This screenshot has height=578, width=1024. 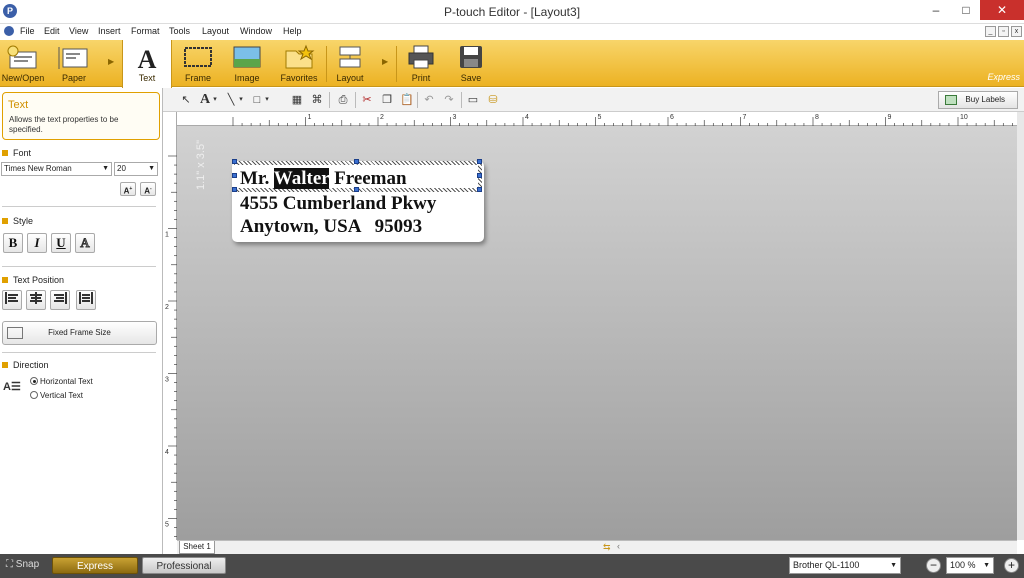 What do you see at coordinates (1002, 10) in the screenshot?
I see `close-button: ✕` at bounding box center [1002, 10].